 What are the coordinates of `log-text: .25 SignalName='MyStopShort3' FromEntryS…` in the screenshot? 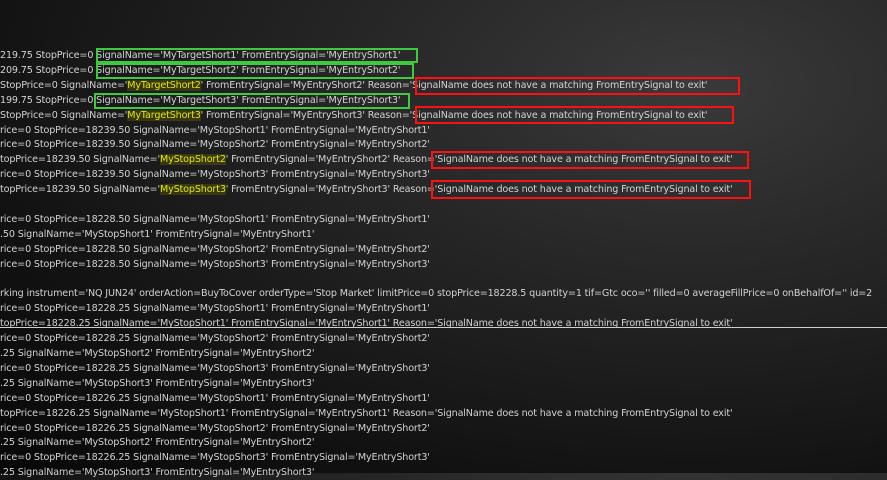 It's located at (157, 383).